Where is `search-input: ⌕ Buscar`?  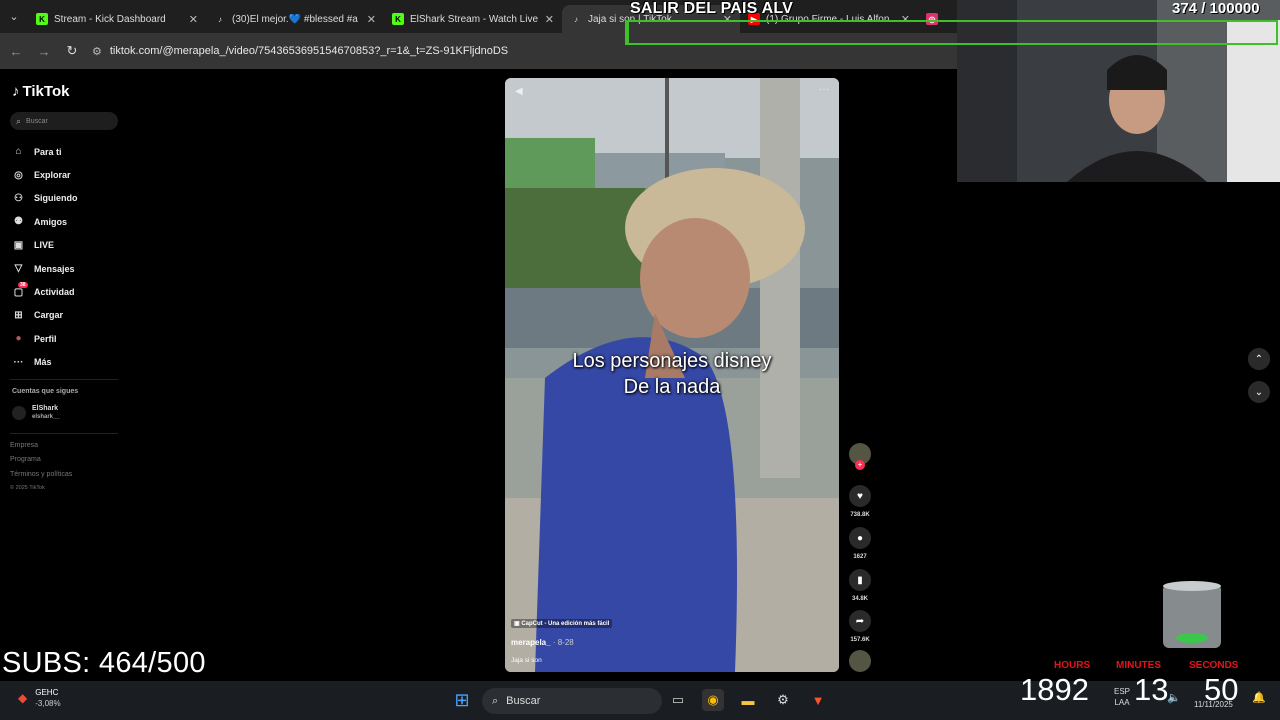
search-input: ⌕ Buscar is located at coordinates (64, 121).